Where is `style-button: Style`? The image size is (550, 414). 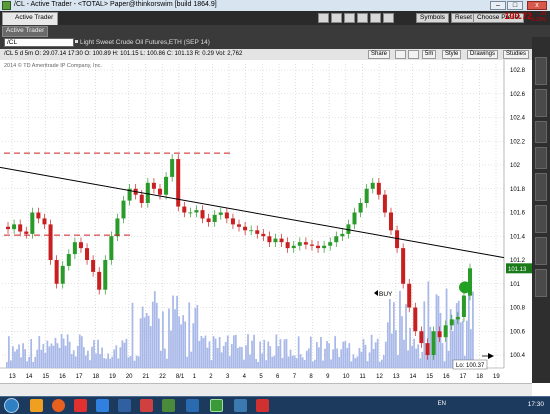
style-button: Style is located at coordinates (452, 54).